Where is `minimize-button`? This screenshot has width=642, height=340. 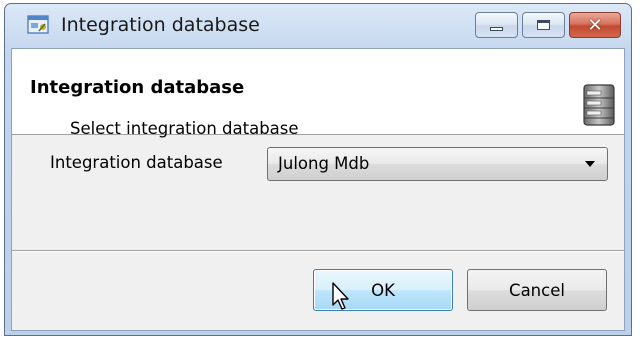
minimize-button is located at coordinates (496, 25).